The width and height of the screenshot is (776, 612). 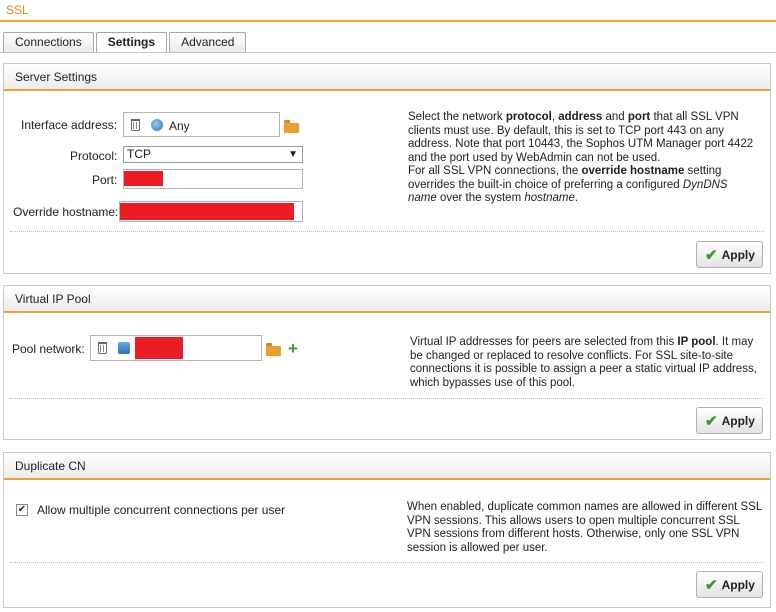 I want to click on override-hostname-label: Override hostname:, so click(x=66, y=212).